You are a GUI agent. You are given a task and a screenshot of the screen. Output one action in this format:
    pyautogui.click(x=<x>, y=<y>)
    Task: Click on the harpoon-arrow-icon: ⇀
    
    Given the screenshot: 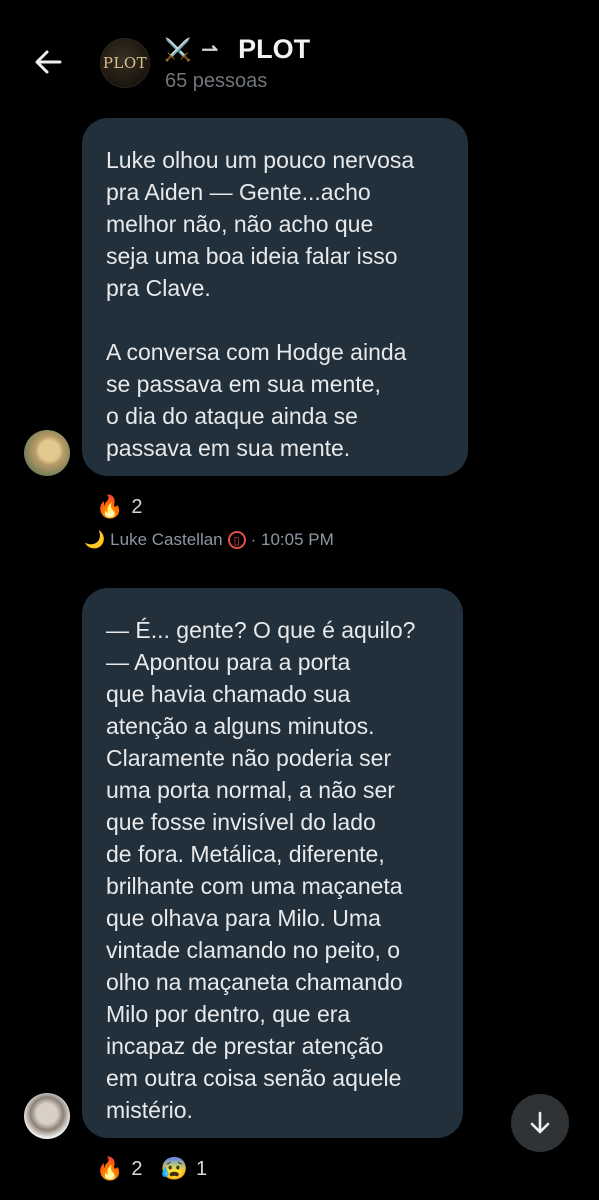 What is the action you would take?
    pyautogui.click(x=210, y=50)
    